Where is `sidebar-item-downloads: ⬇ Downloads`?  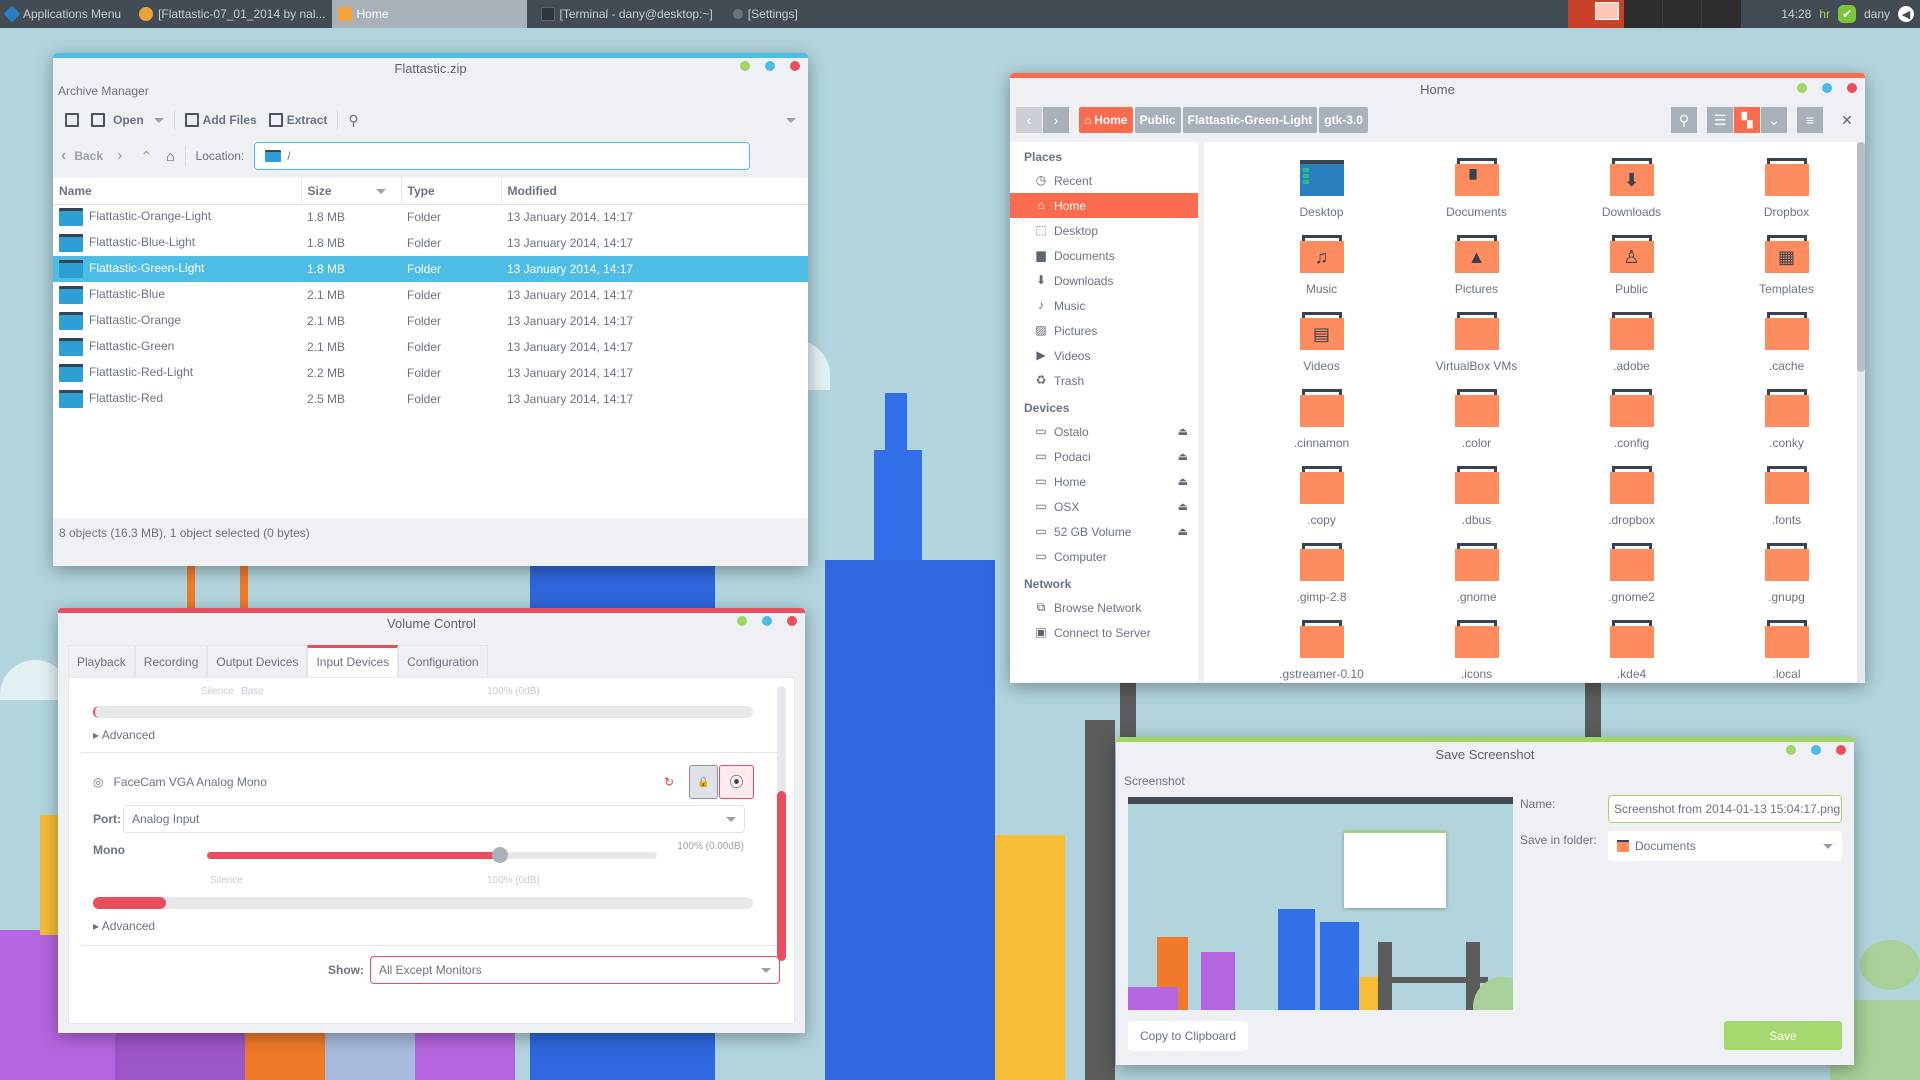 sidebar-item-downloads: ⬇ Downloads is located at coordinates (1104, 280).